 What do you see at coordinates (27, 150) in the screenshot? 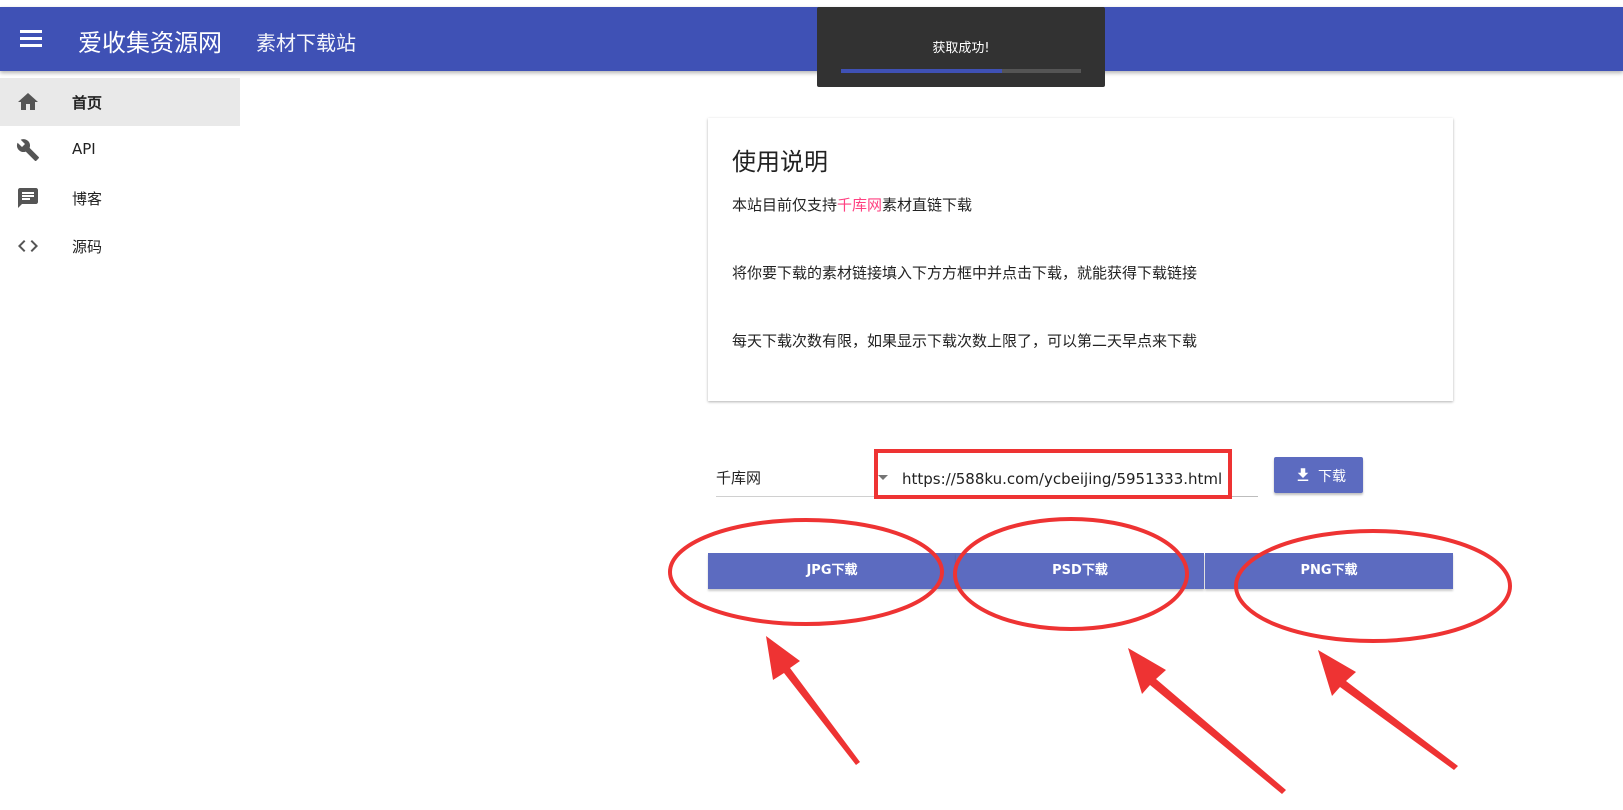
I see `wrench-icon` at bounding box center [27, 150].